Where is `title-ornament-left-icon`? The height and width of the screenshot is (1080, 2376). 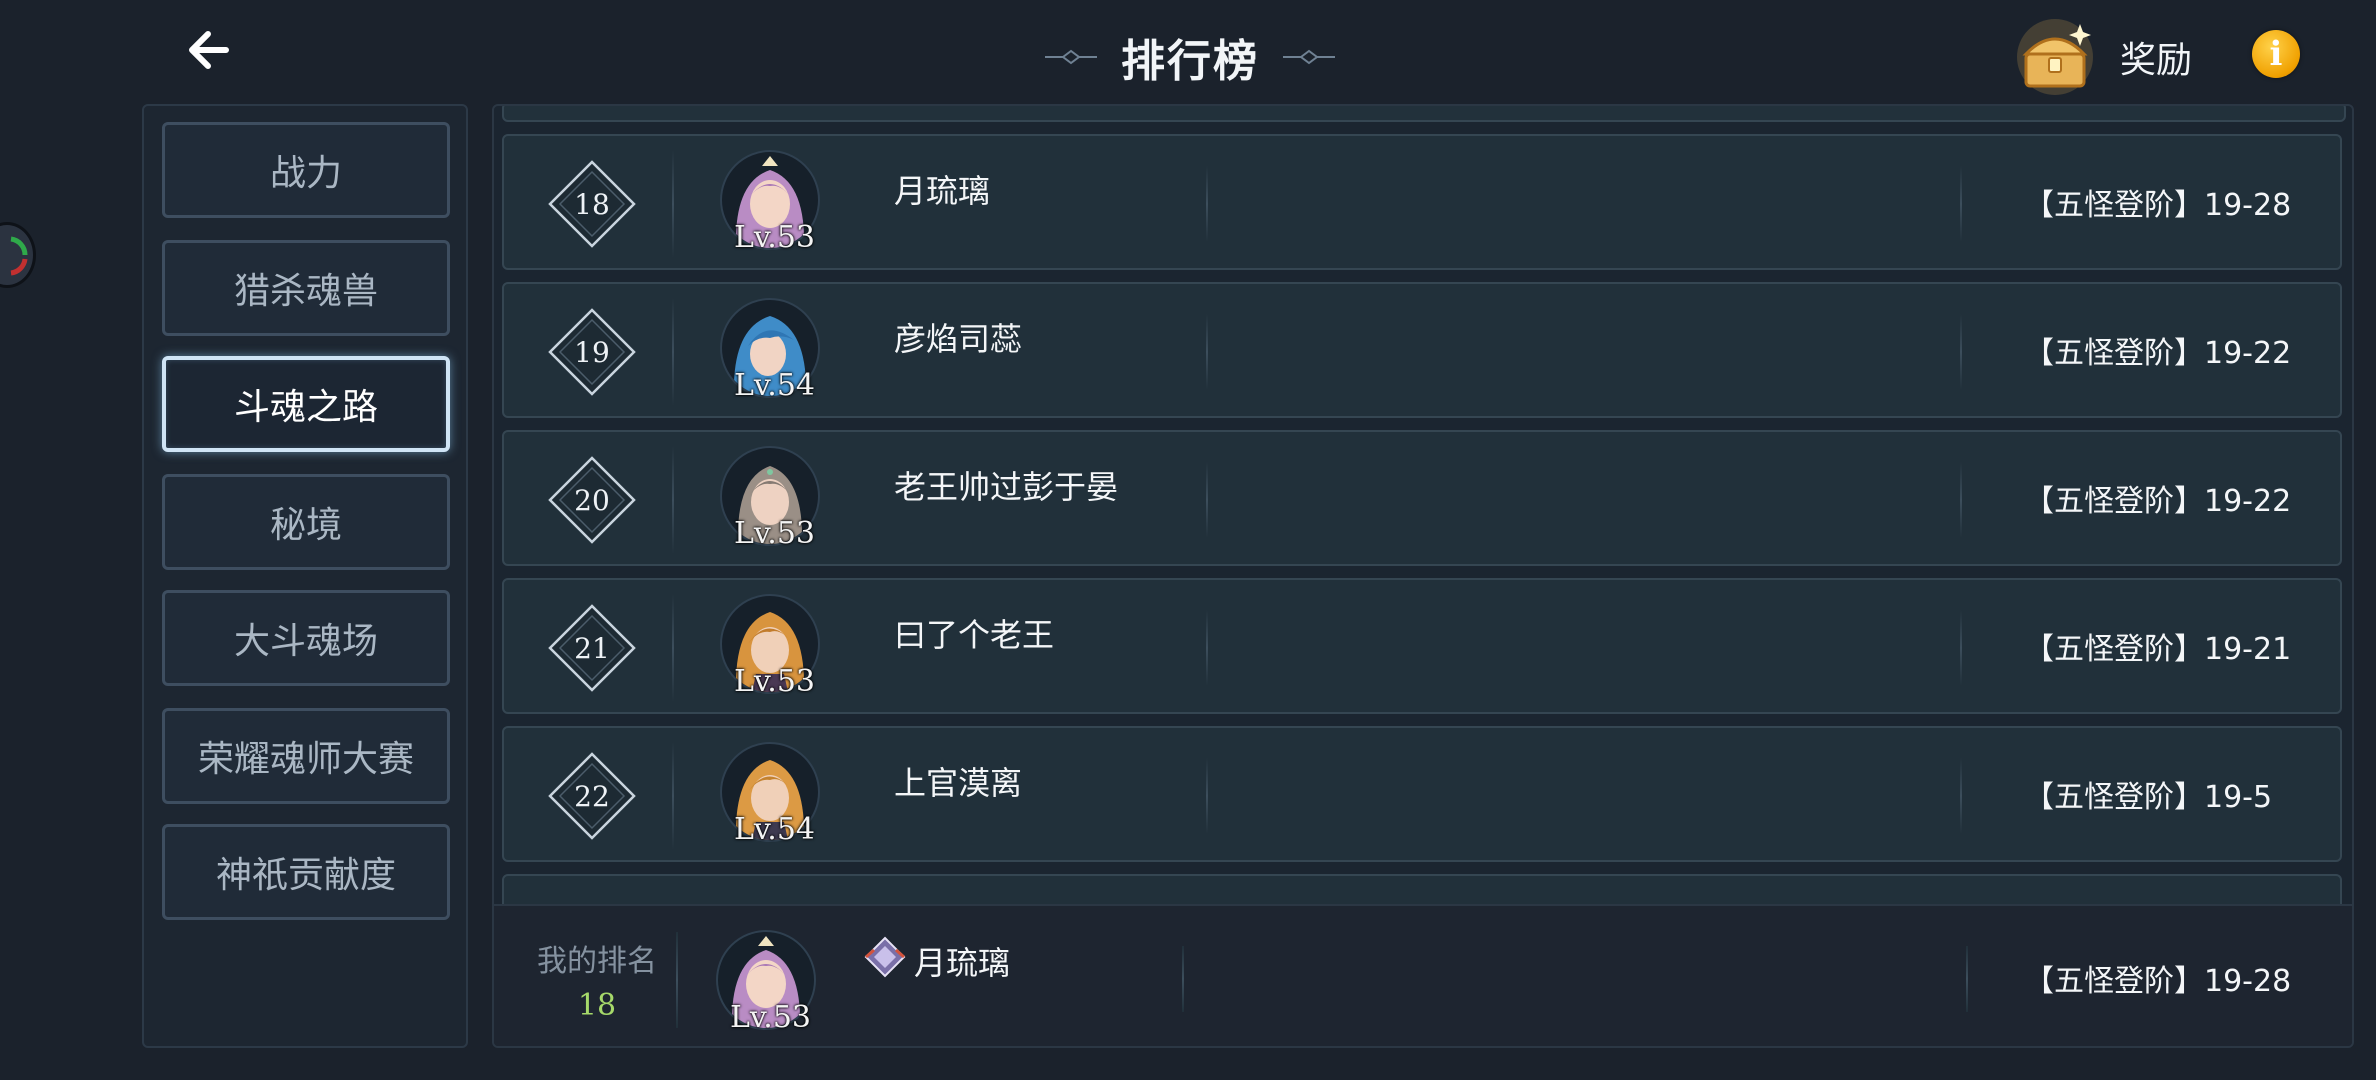
title-ornament-left-icon is located at coordinates (1071, 57).